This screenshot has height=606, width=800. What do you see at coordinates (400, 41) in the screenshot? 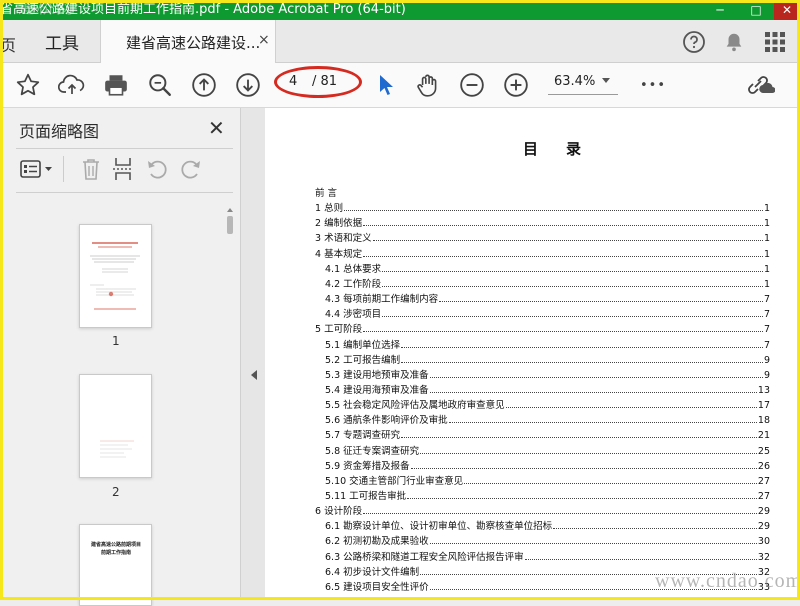
I see `tab-bar: 页 工具 建省高速公路建设... ×` at bounding box center [400, 41].